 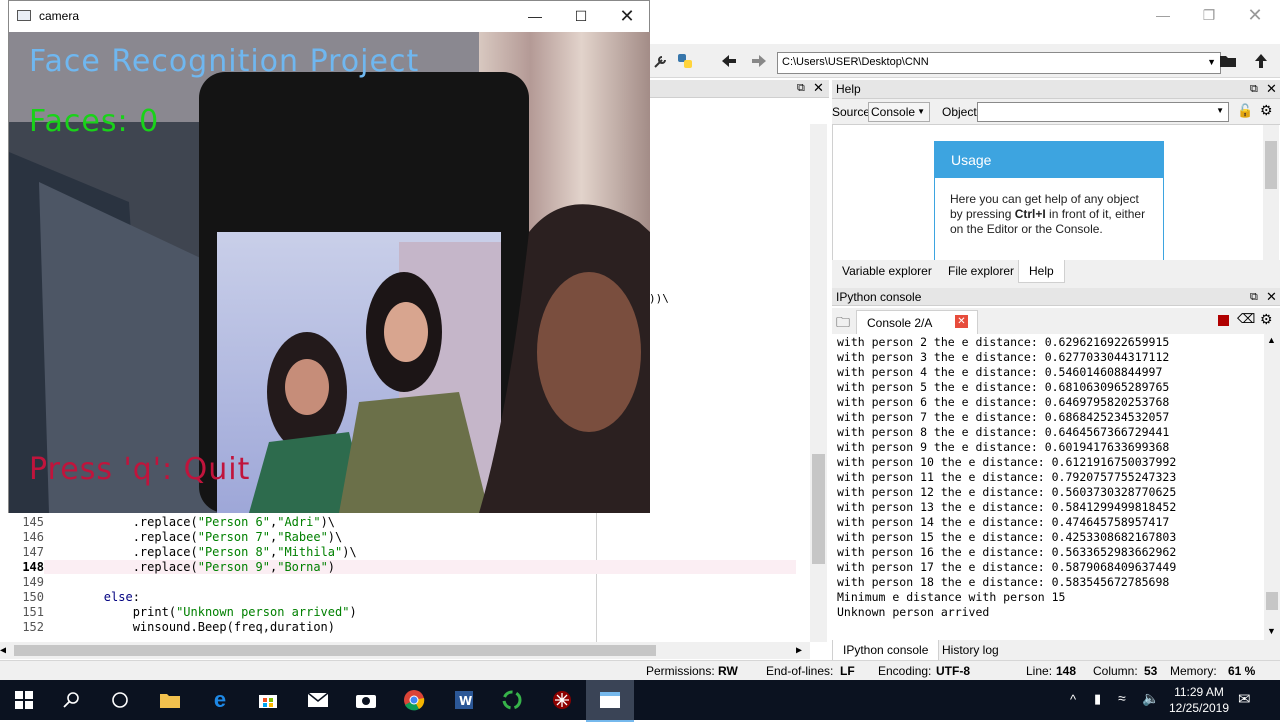 I want to click on encoding-label: Encoding:, so click(x=905, y=671).